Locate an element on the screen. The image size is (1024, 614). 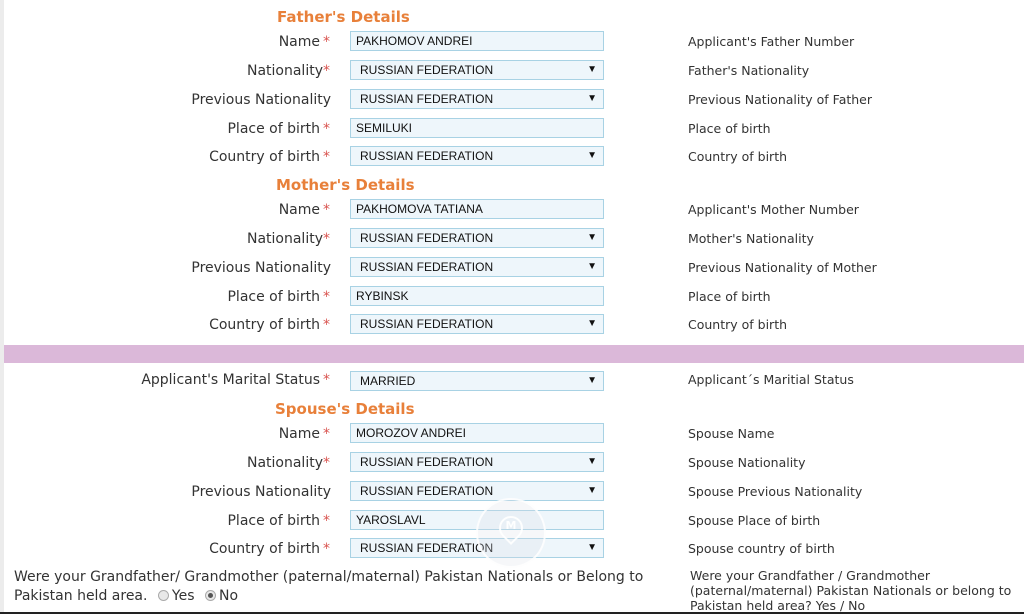
mother-nationality-label: Nationality* is located at coordinates (288, 239).